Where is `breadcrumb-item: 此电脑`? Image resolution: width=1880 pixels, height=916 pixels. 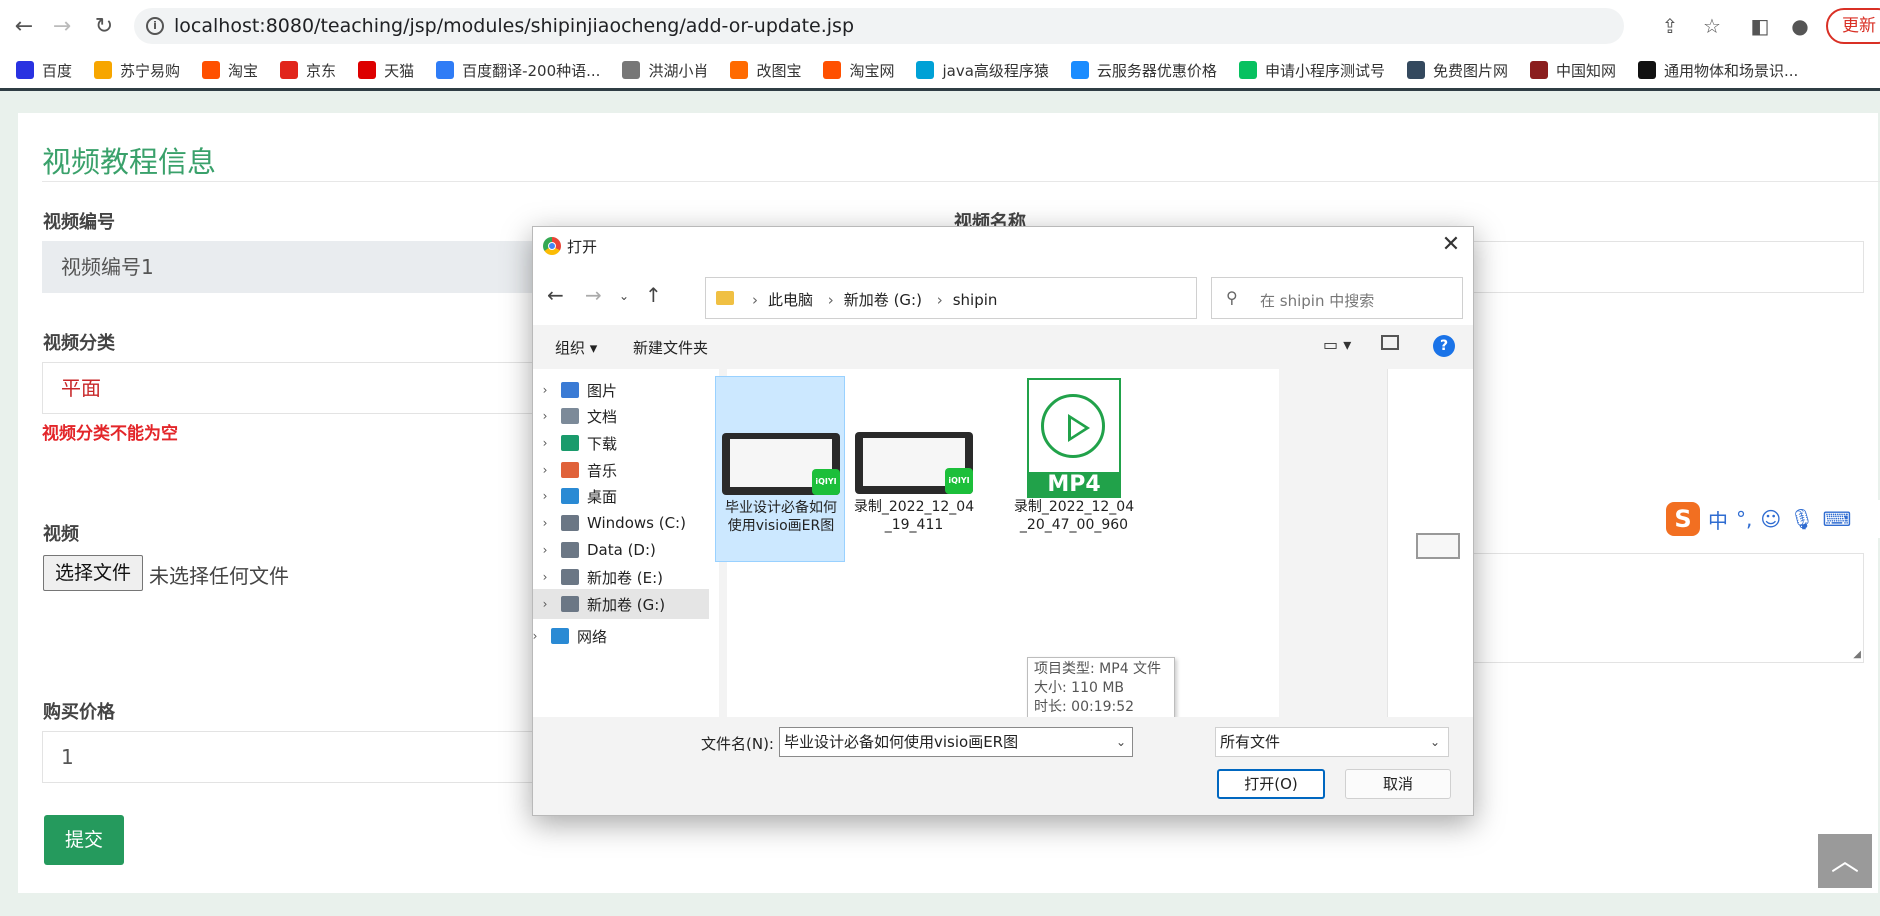
breadcrumb-item: 此电脑 is located at coordinates (790, 300).